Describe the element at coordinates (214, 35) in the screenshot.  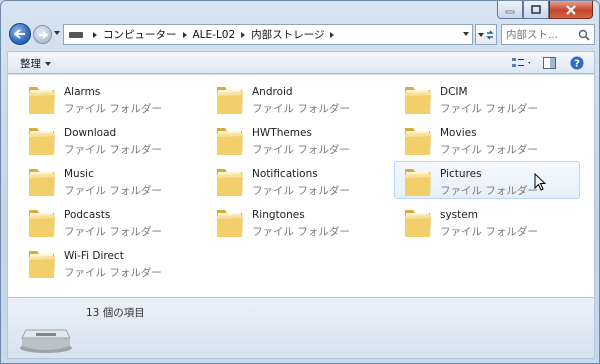
I see `breadcrumb-device: ALE-L02` at that location.